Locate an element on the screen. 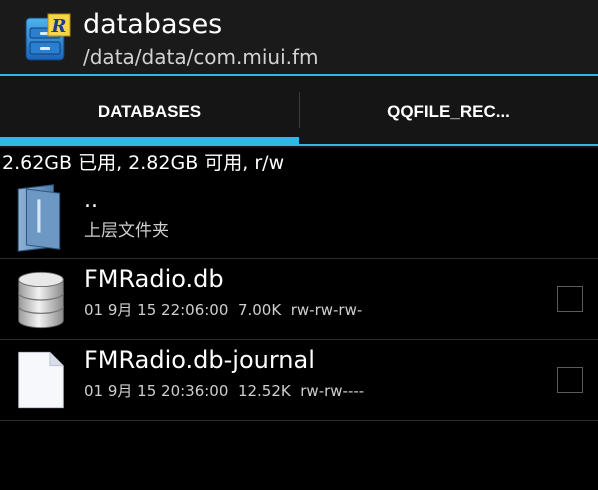 The height and width of the screenshot is (490, 598). folder-title: databases is located at coordinates (153, 24).